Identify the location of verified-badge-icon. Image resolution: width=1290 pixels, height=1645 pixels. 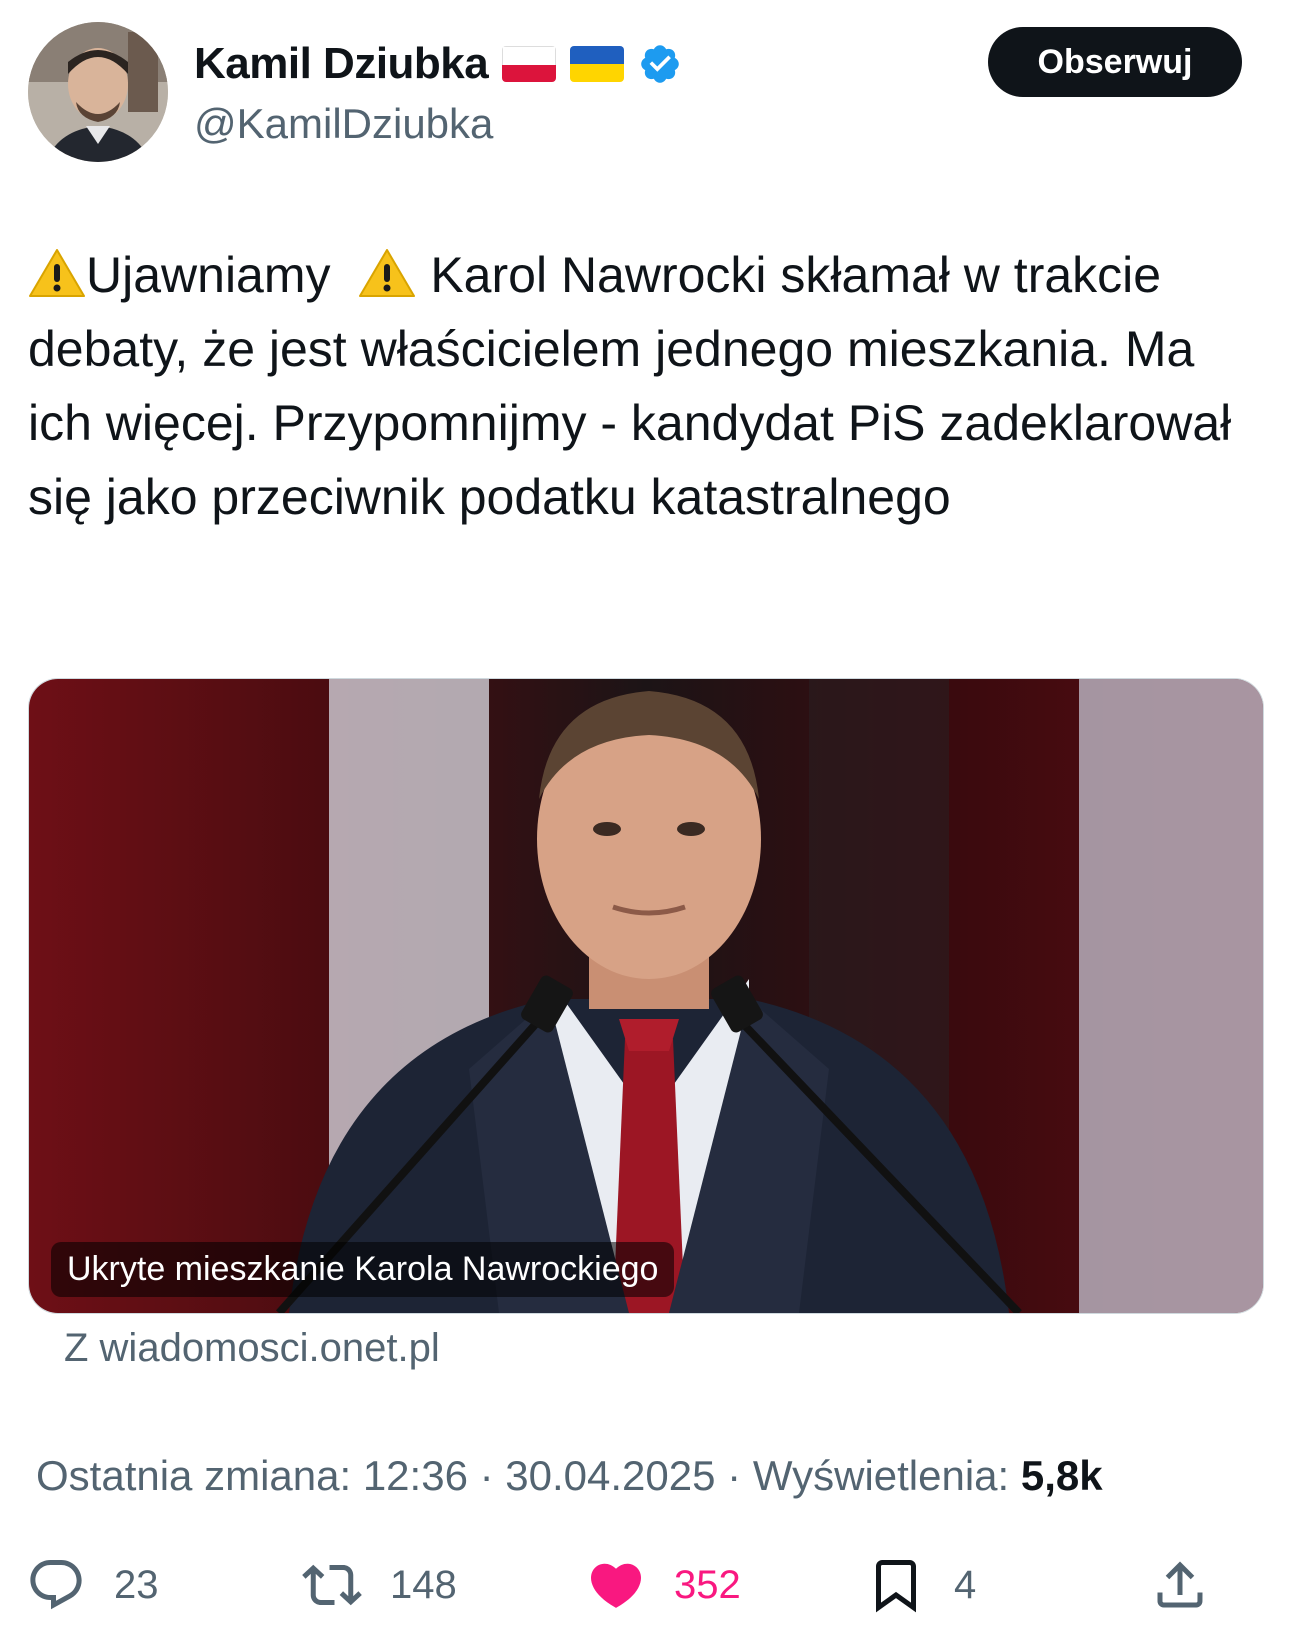
(660, 64).